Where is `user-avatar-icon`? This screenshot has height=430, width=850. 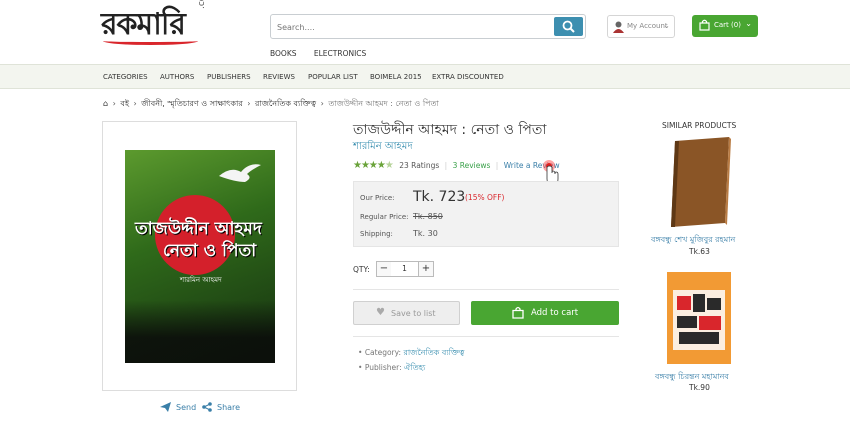 user-avatar-icon is located at coordinates (618, 27).